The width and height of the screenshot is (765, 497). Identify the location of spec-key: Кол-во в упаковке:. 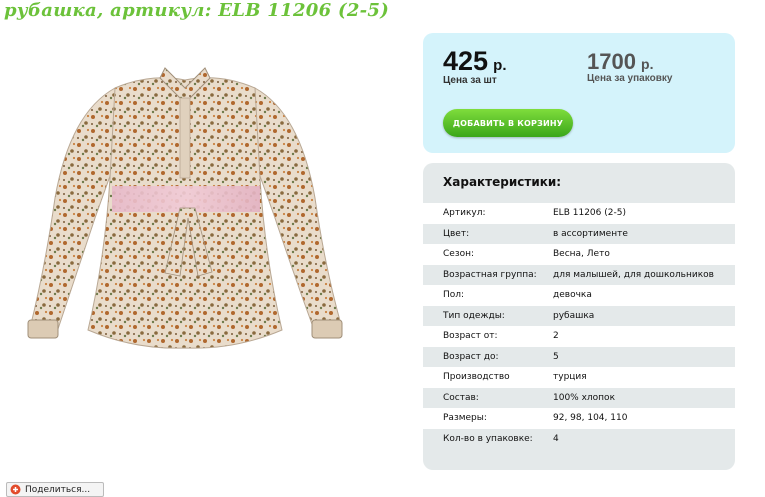
(488, 438).